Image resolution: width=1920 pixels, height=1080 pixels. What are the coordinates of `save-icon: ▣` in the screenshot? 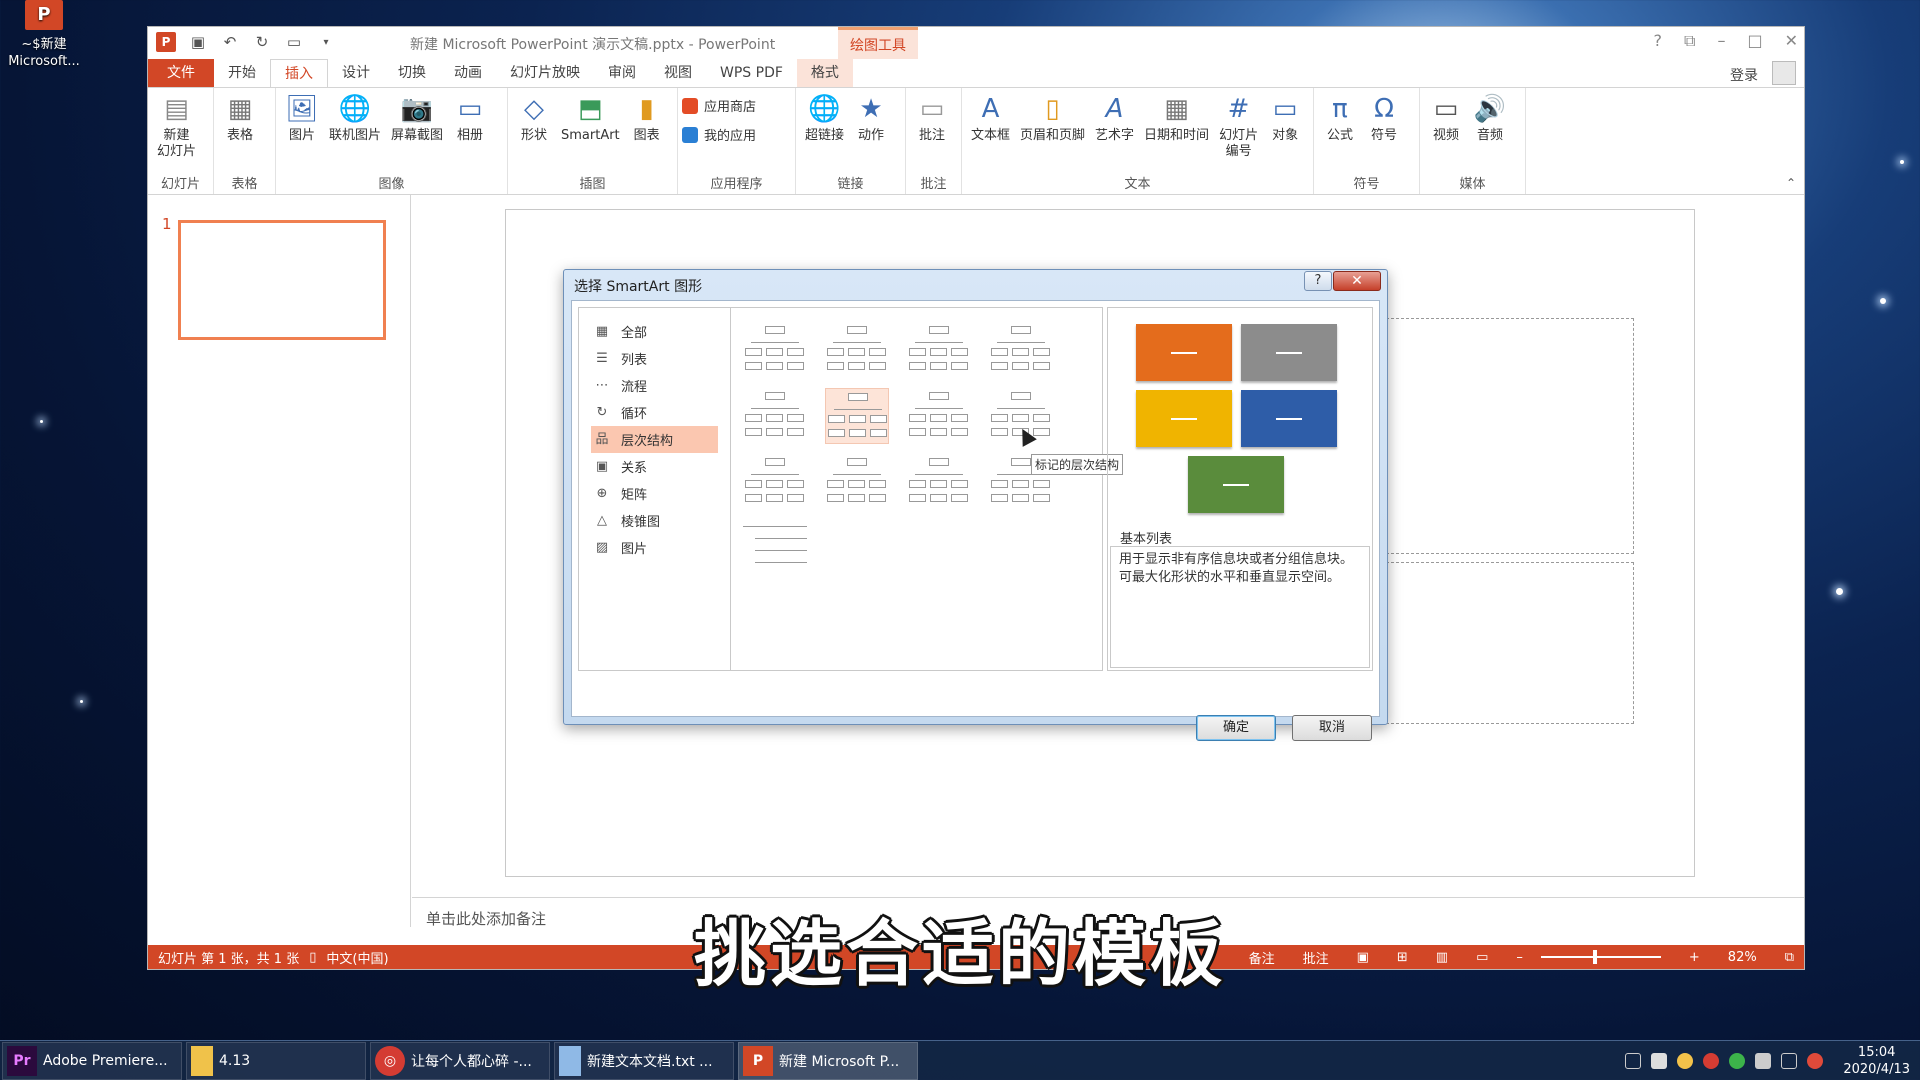 It's located at (198, 42).